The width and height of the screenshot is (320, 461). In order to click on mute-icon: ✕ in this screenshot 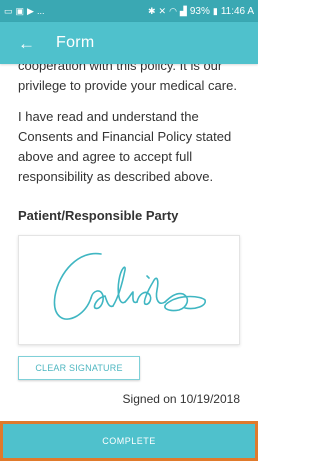, I will do `click(162, 11)`.